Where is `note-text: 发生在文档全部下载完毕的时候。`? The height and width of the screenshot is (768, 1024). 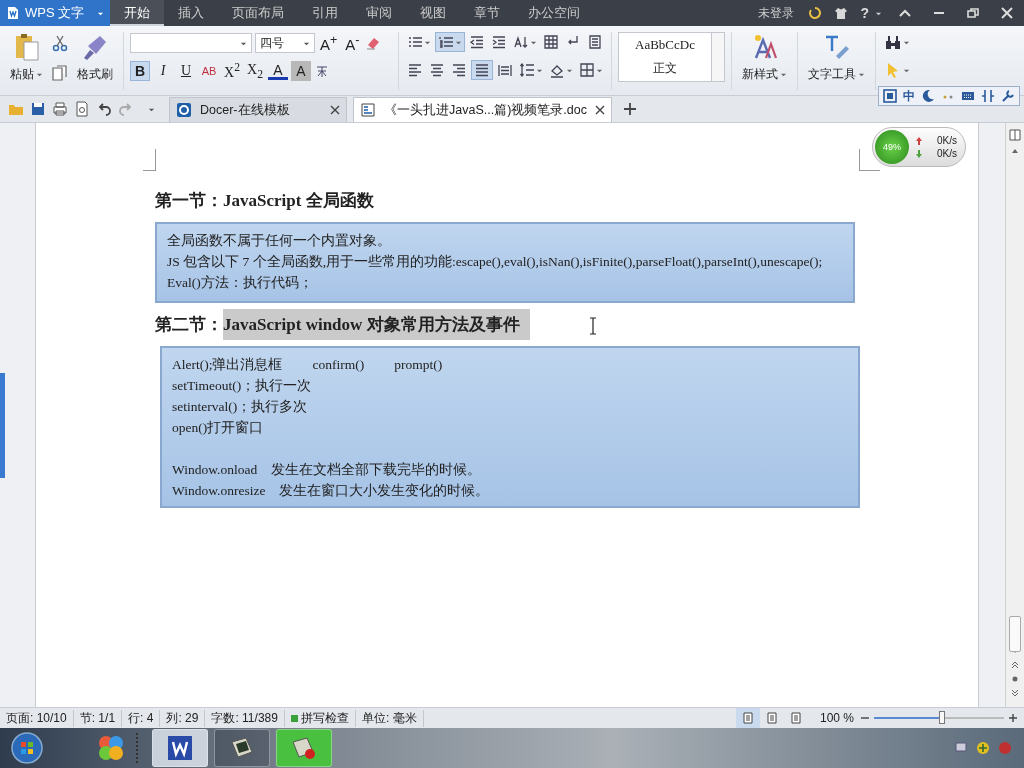
note-text: 发生在文档全部下载完毕的时候。 is located at coordinates (376, 470).